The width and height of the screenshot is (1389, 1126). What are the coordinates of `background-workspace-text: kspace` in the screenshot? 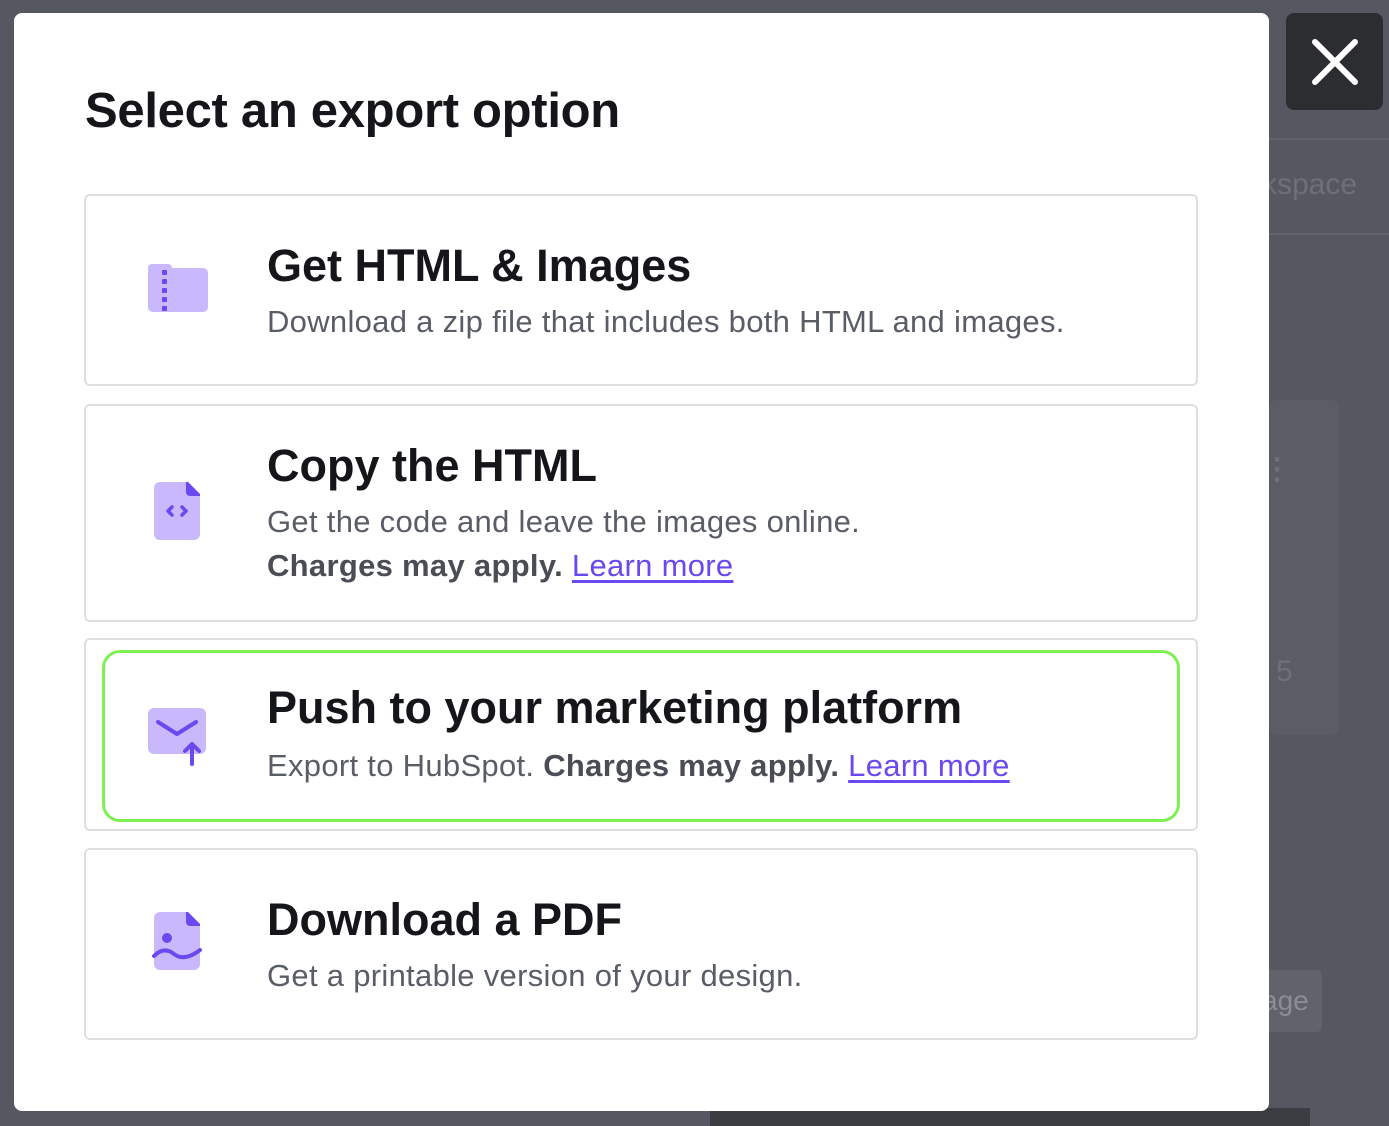 It's located at (1310, 184).